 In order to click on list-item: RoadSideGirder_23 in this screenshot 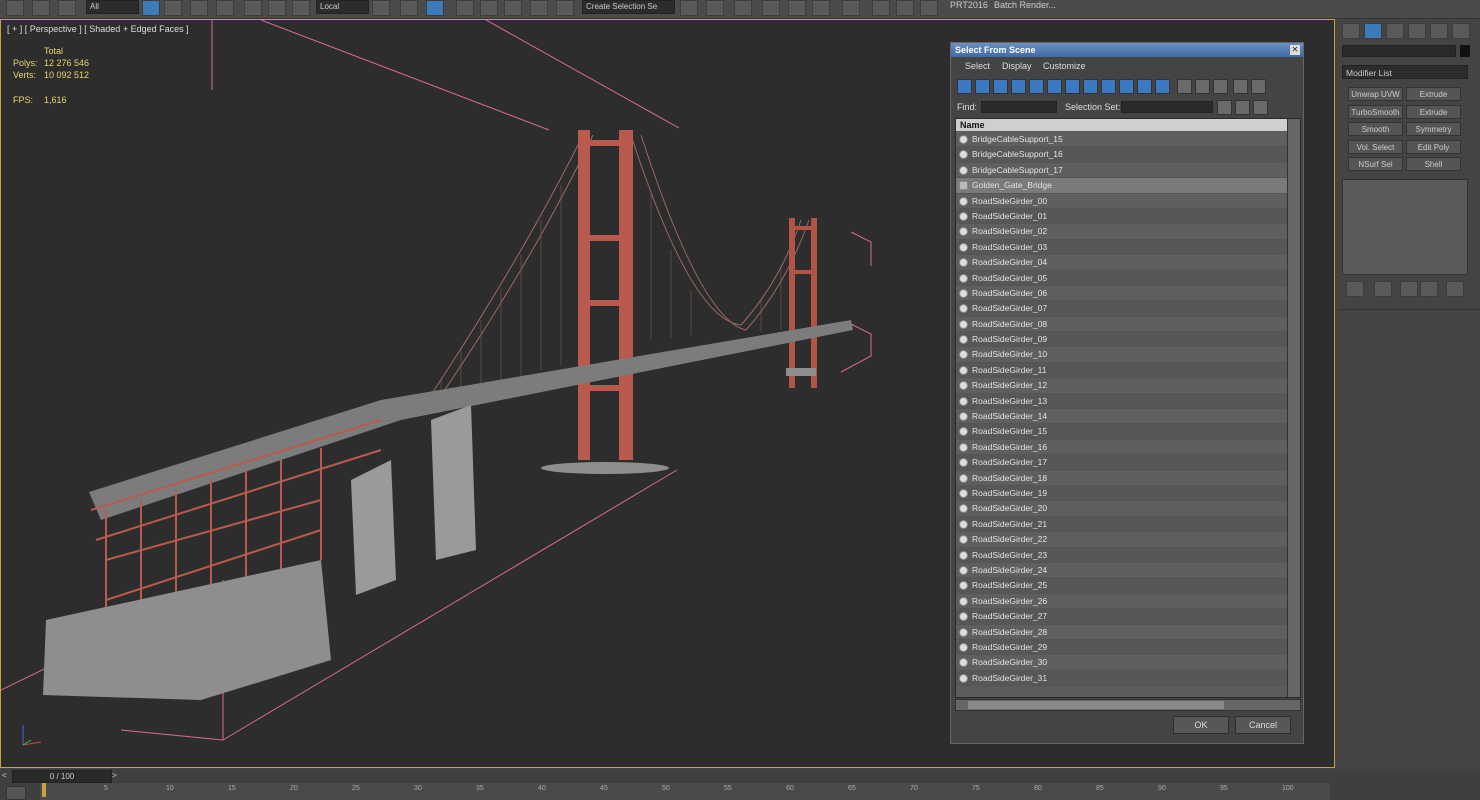, I will do `click(1122, 555)`.